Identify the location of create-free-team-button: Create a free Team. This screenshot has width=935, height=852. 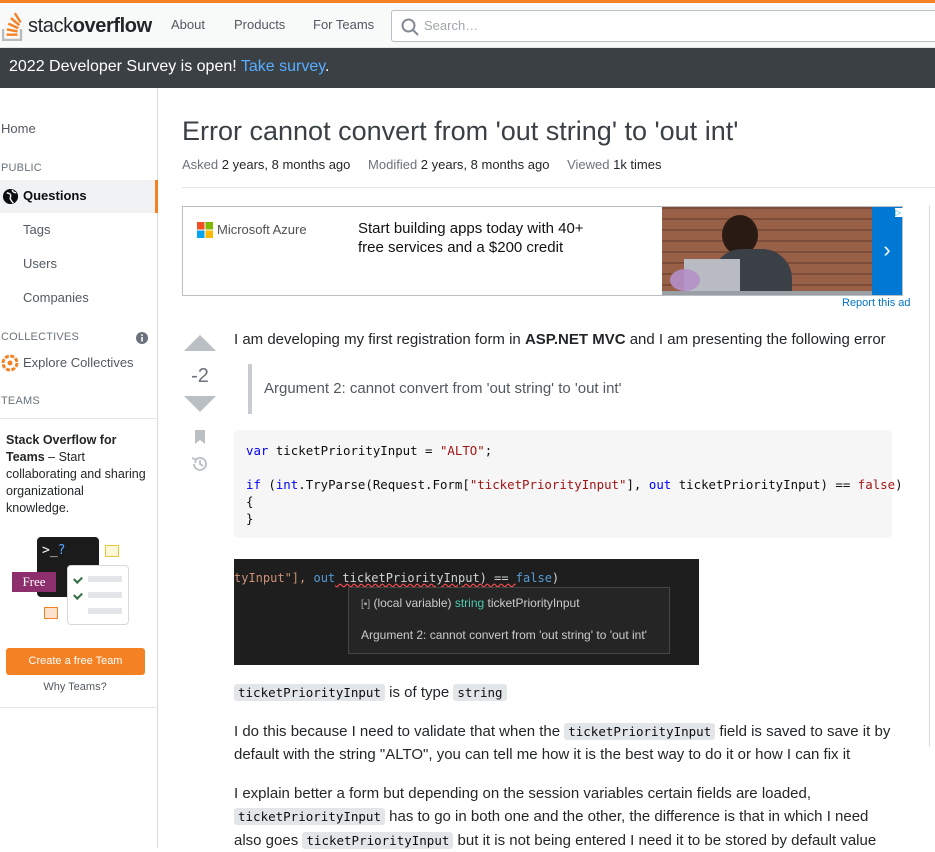
(75, 661).